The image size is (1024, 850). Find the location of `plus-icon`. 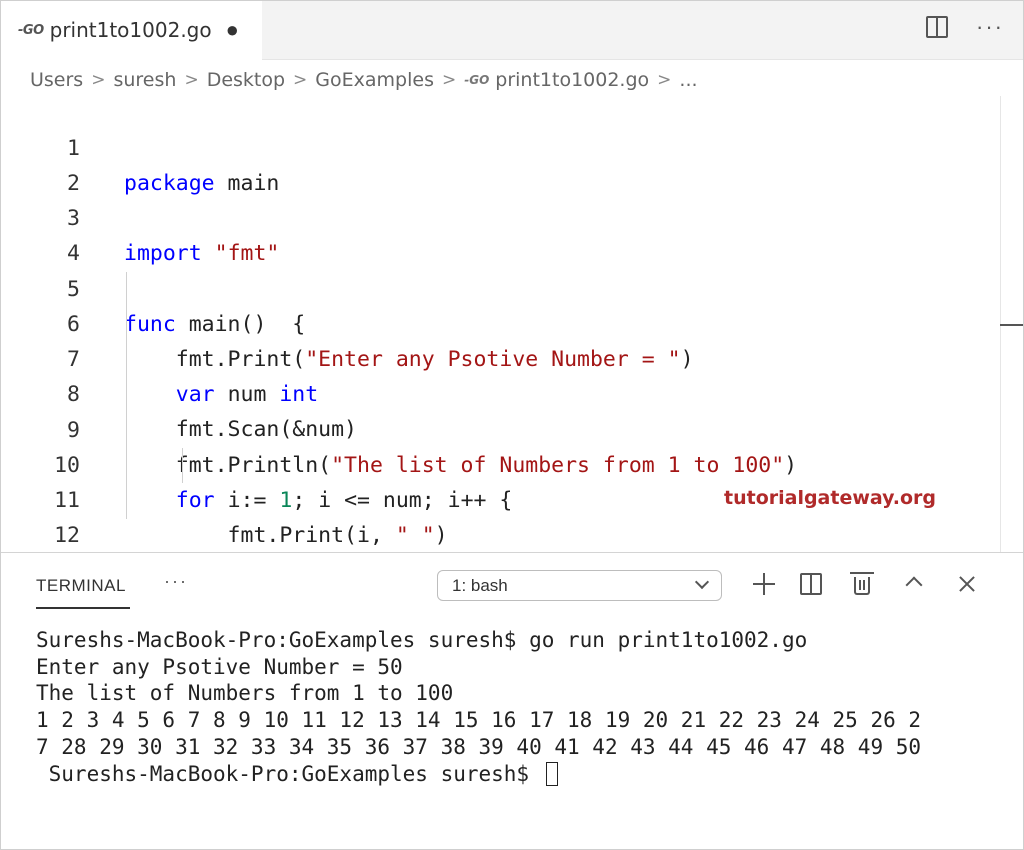

plus-icon is located at coordinates (763, 584).